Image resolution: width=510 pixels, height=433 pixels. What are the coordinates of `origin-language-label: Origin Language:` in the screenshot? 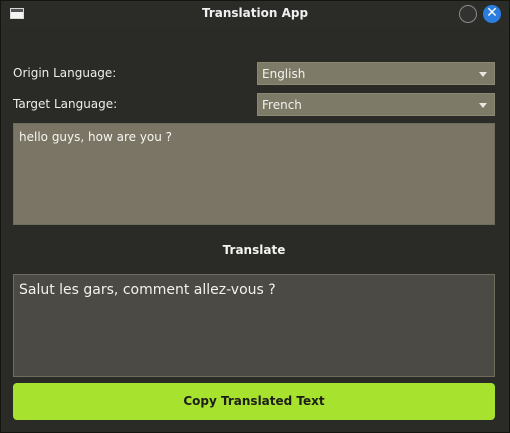 It's located at (65, 73).